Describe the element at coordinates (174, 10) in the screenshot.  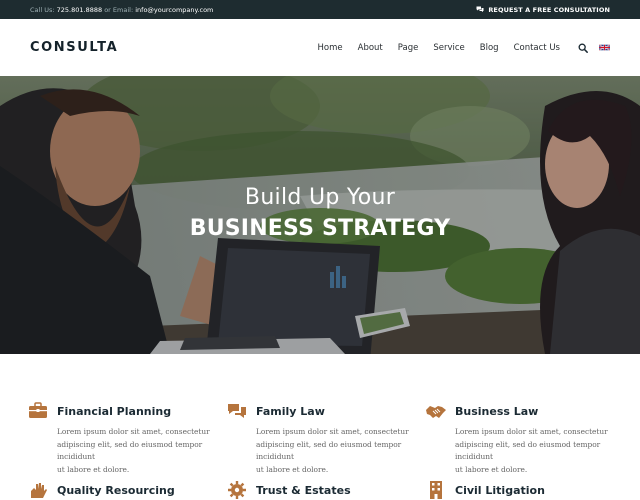
I see `email-link: info@yourcompany.com` at that location.